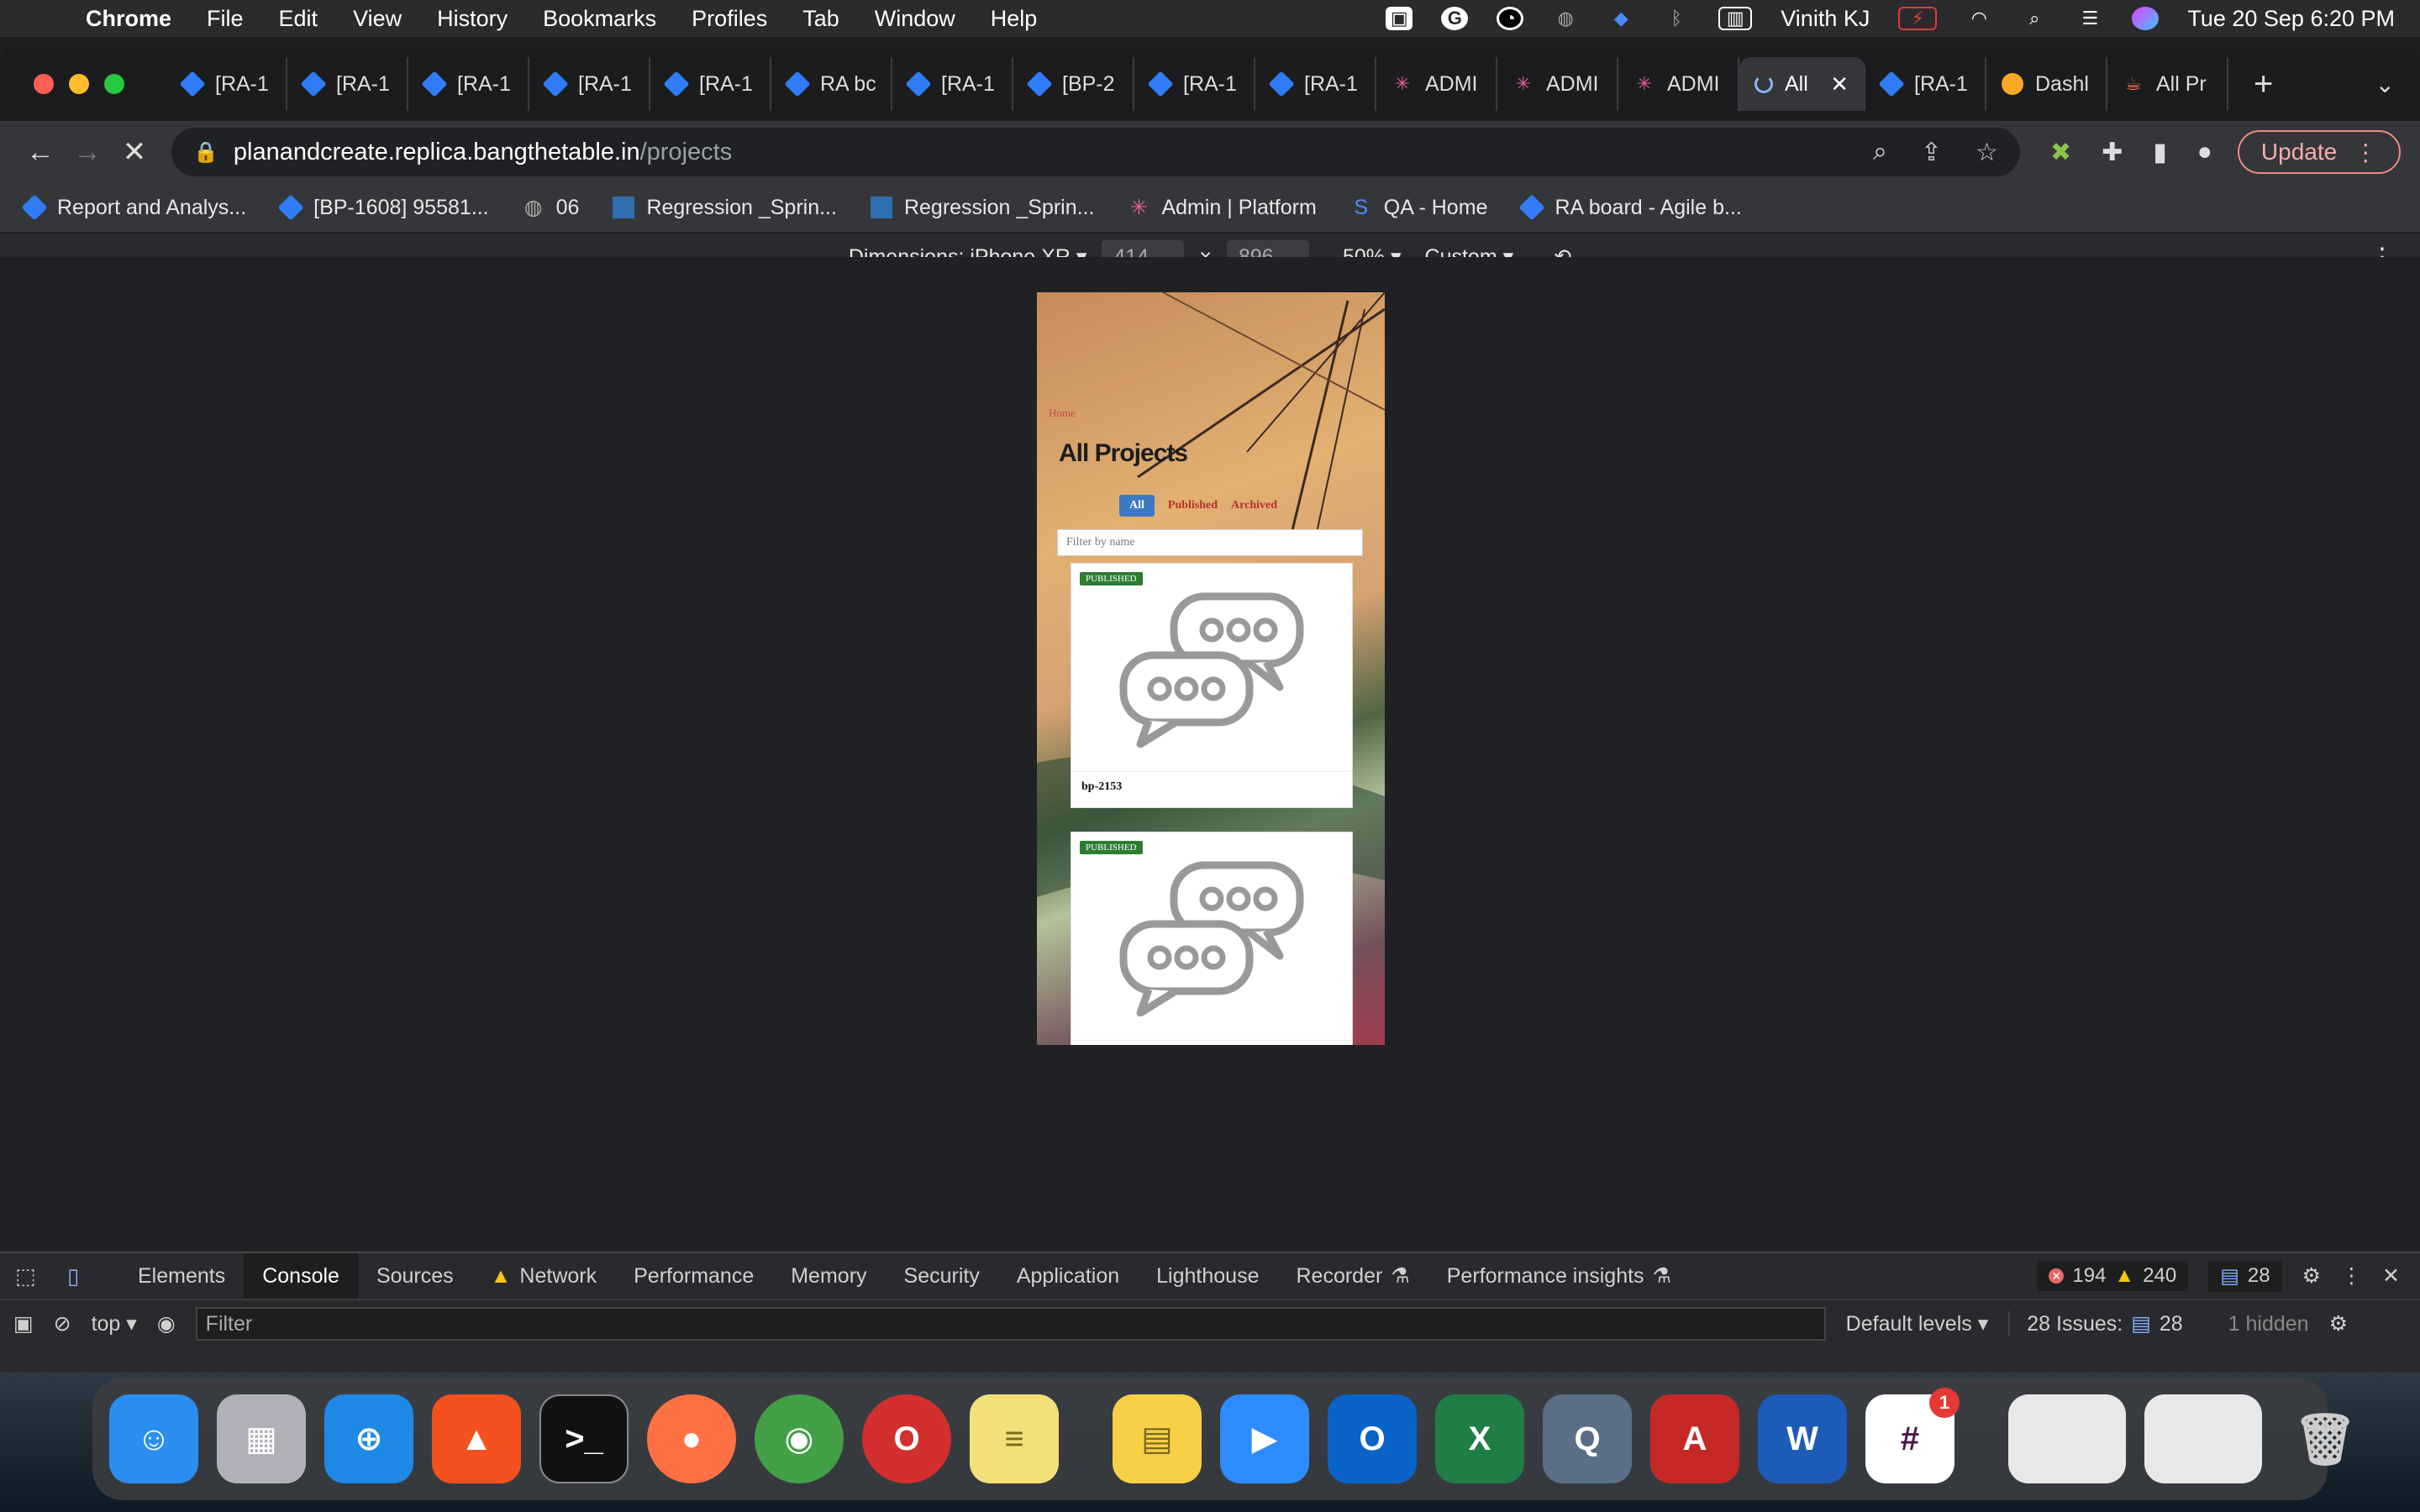 This screenshot has height=1512, width=2420. I want to click on devtools-tab-performance: Performance, so click(693, 1276).